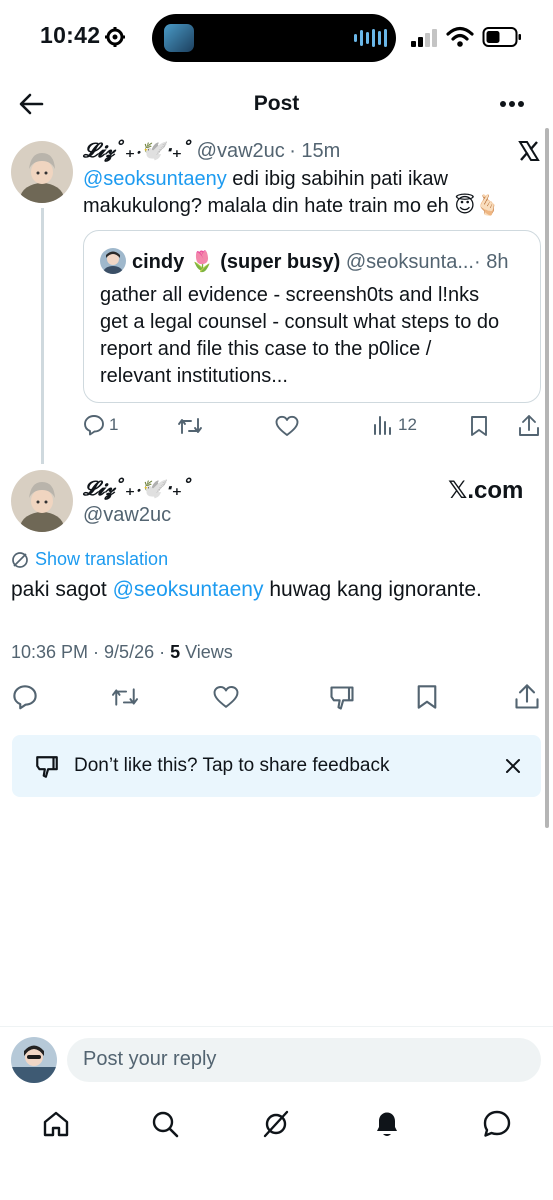 The height and width of the screenshot is (1200, 553). What do you see at coordinates (491, 262) in the screenshot?
I see `quote-time: · 8h` at bounding box center [491, 262].